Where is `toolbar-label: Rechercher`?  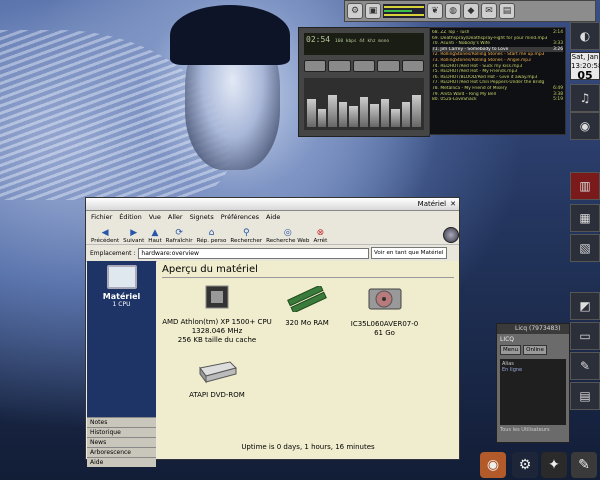
toolbar-label: Rechercher is located at coordinates (246, 241).